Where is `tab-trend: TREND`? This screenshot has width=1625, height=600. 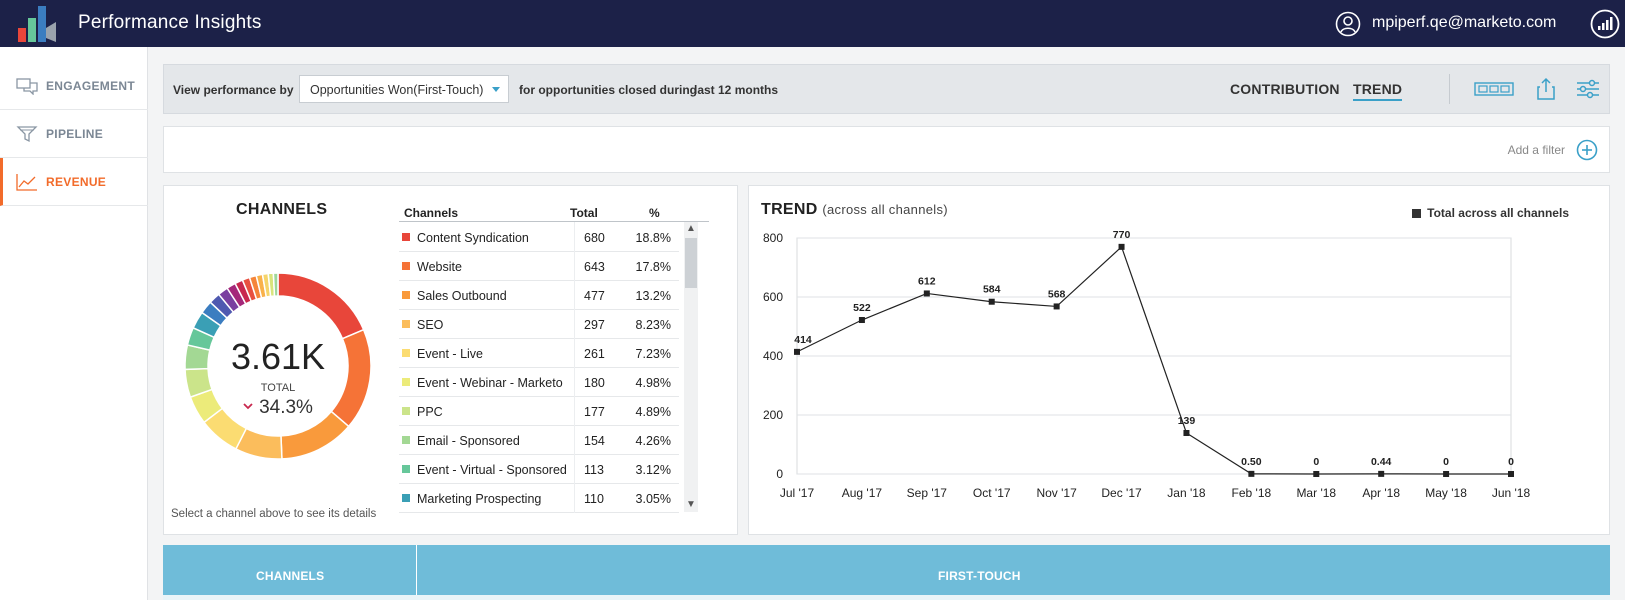
tab-trend: TREND is located at coordinates (1378, 91).